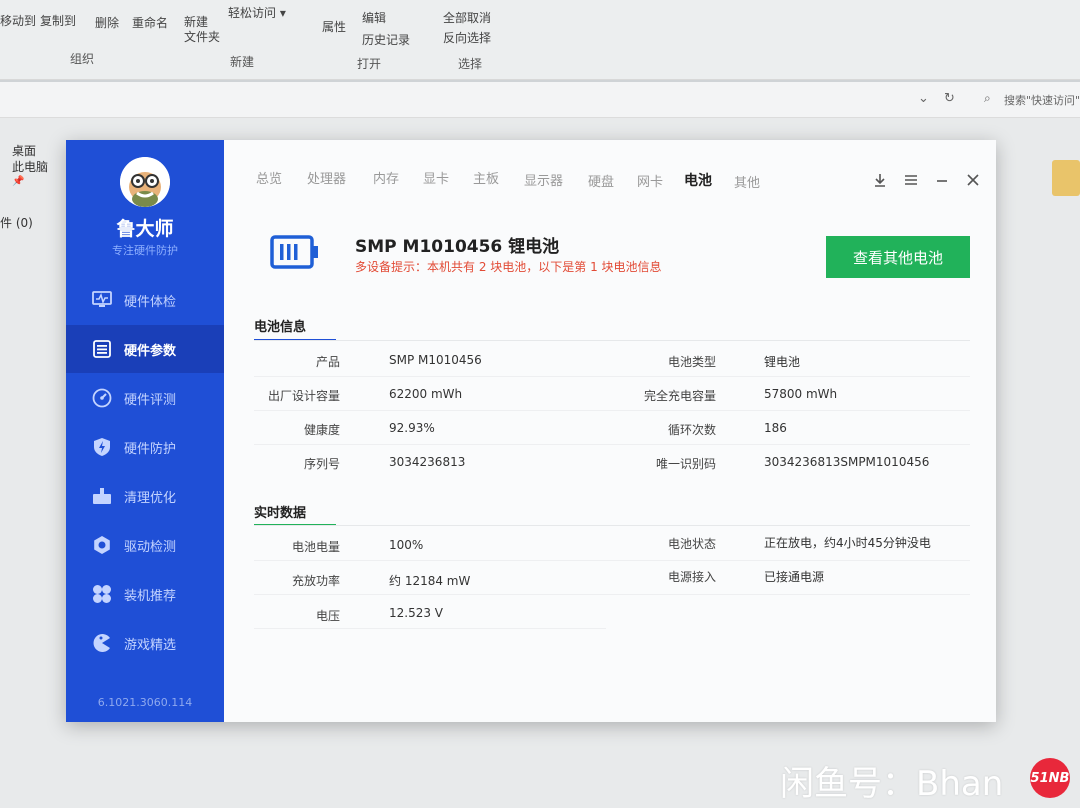 The height and width of the screenshot is (808, 1080). What do you see at coordinates (949, 98) in the screenshot?
I see `refresh-icon: ↻` at bounding box center [949, 98].